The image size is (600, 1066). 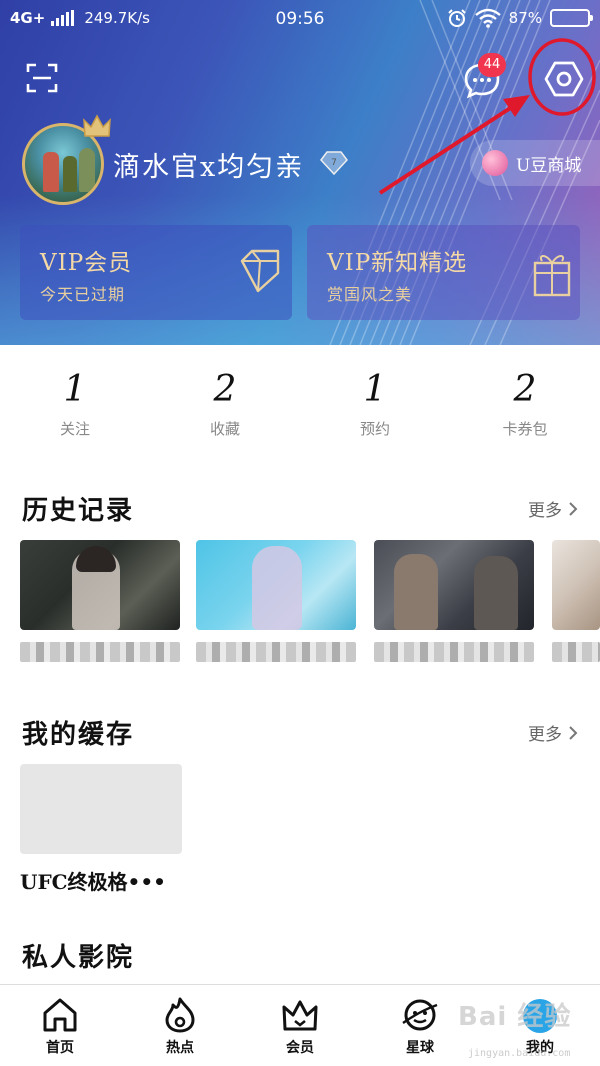 I want to click on vip-membership-card: VIP会员 今天已过期, so click(x=156, y=272).